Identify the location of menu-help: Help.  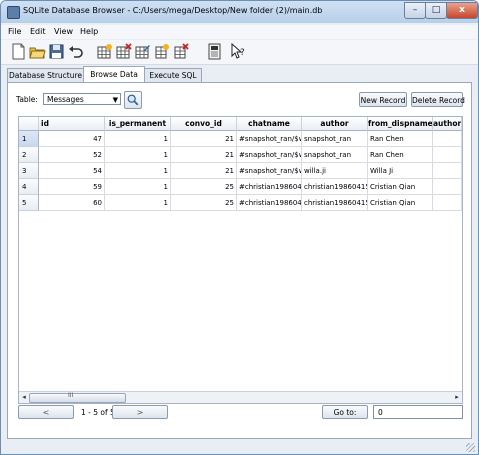
(89, 31).